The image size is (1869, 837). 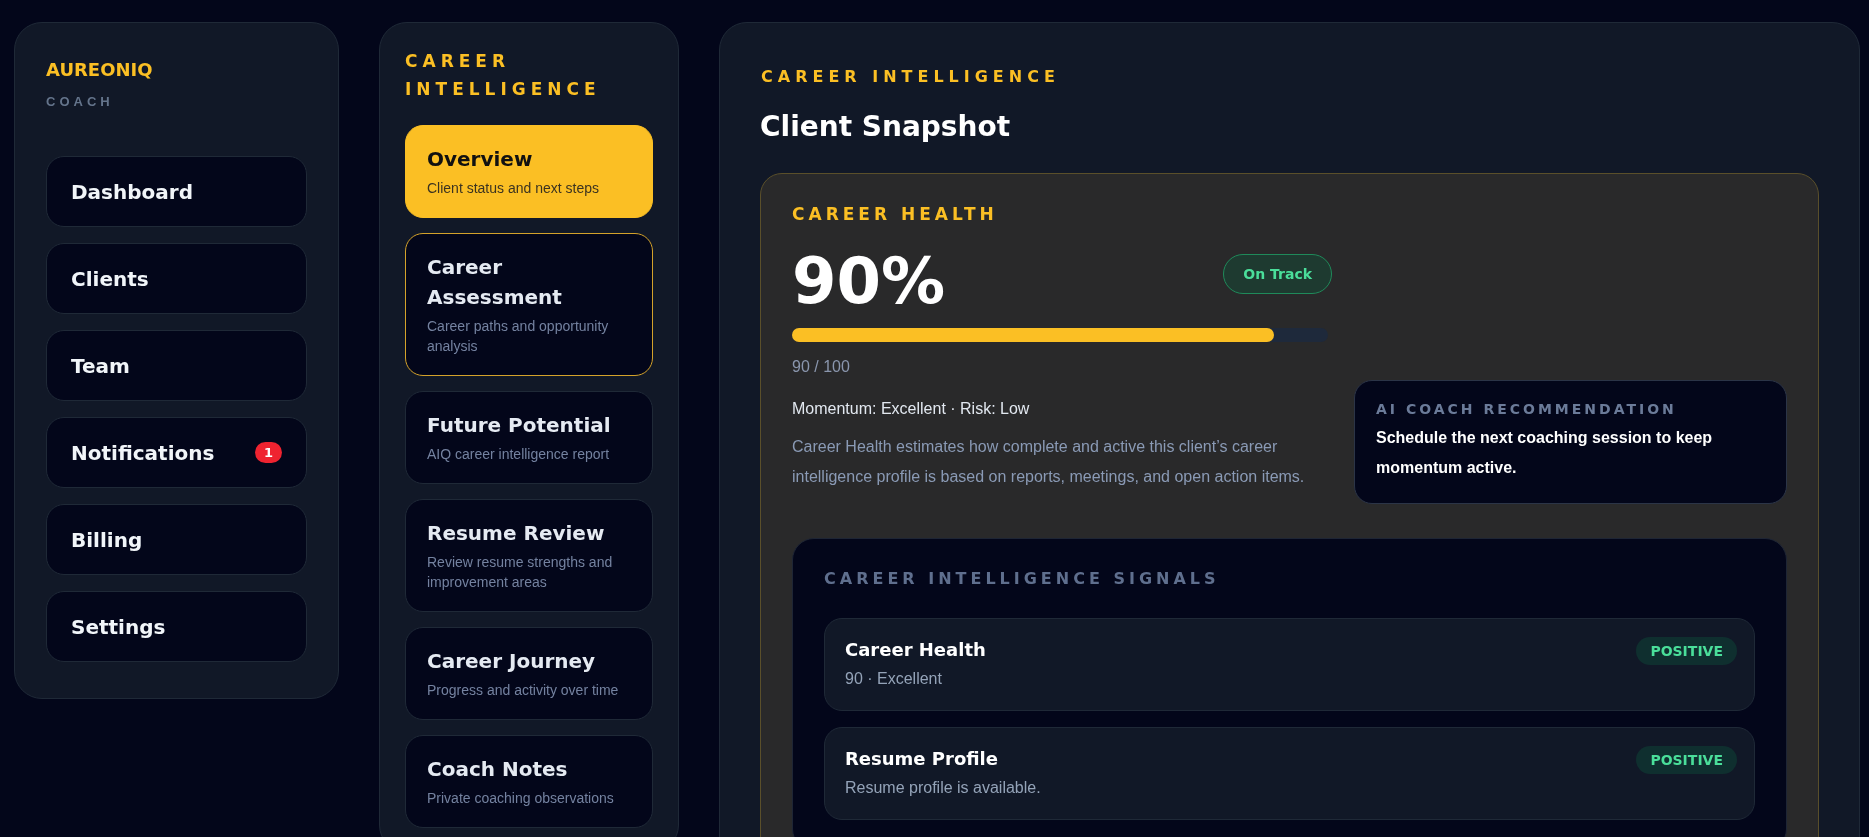 I want to click on nav-item: Settings, so click(x=176, y=626).